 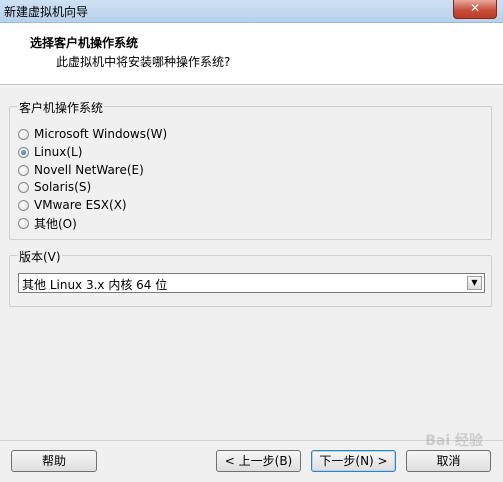 I want to click on page-title: 选择客户机操作系统, so click(x=84, y=43).